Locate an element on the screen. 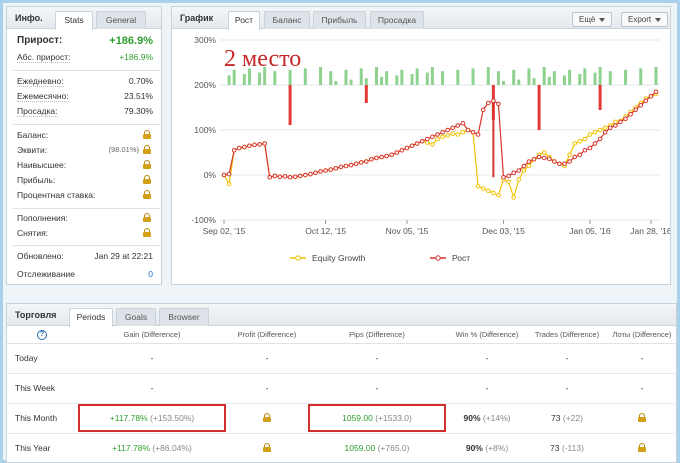 This screenshot has width=680, height=463. row-label: Today is located at coordinates (42, 358).